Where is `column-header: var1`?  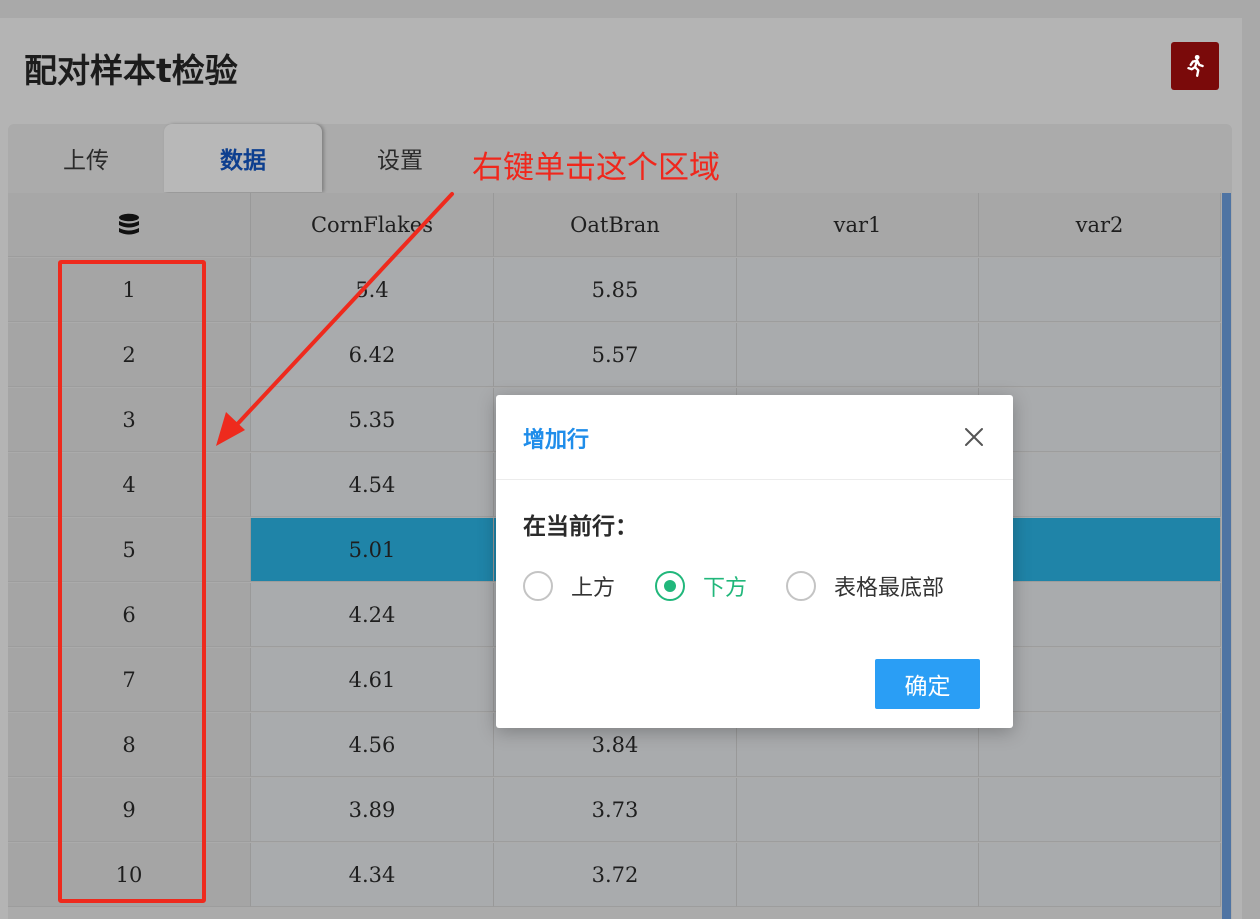
column-header: var1 is located at coordinates (858, 225).